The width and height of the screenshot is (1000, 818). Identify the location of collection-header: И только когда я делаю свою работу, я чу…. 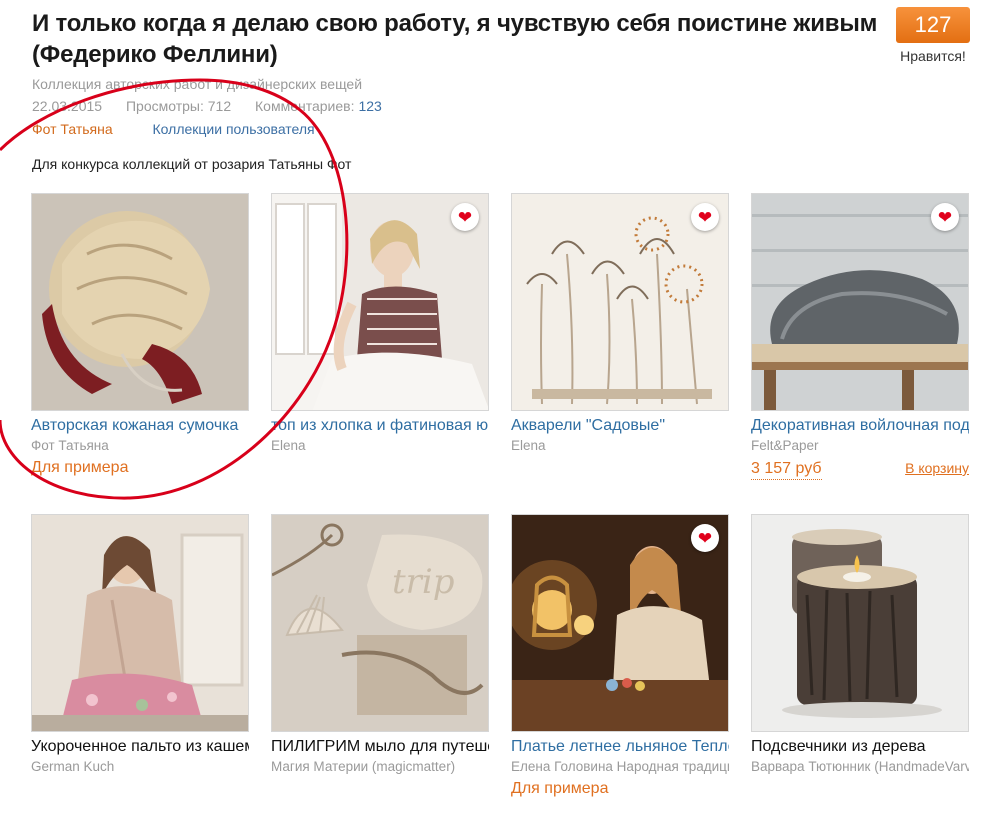
(462, 50).